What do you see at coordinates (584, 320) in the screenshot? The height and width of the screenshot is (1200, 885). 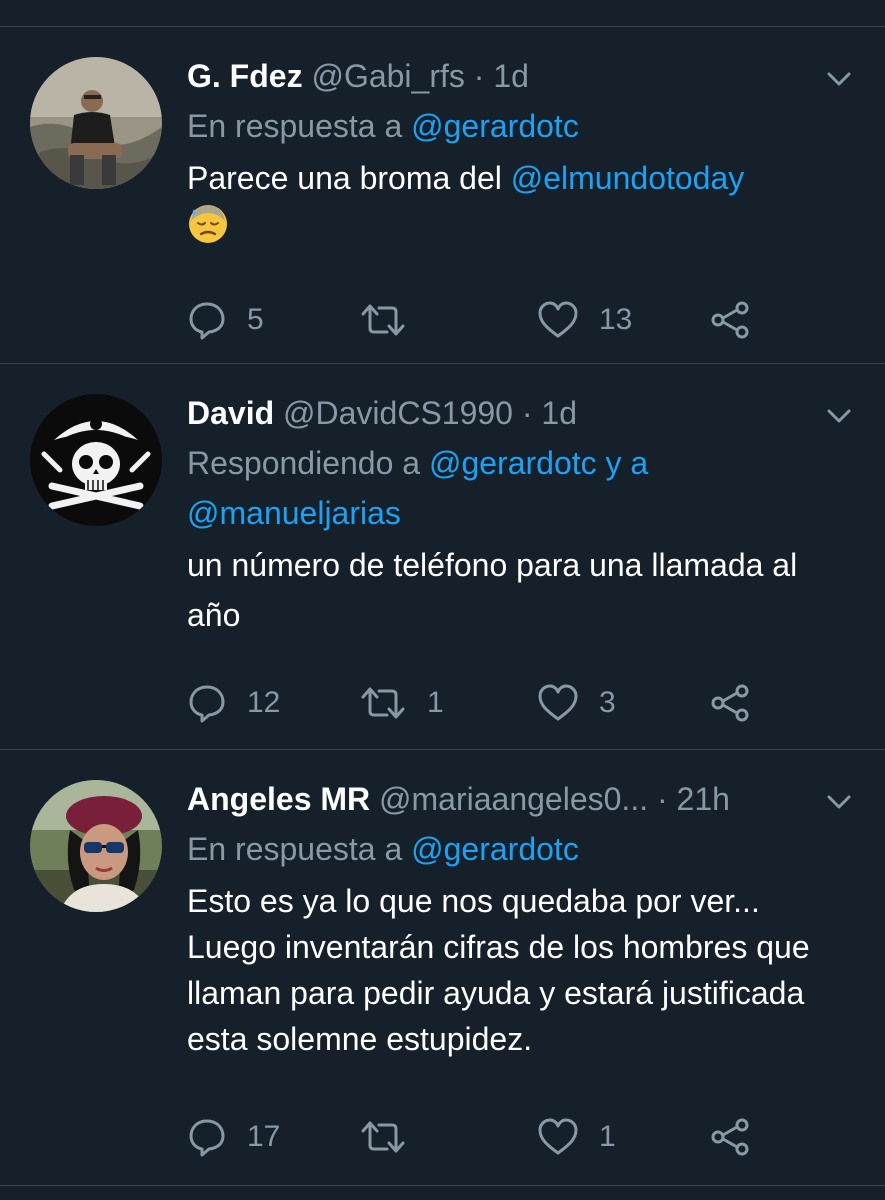 I see `like-button: 13` at bounding box center [584, 320].